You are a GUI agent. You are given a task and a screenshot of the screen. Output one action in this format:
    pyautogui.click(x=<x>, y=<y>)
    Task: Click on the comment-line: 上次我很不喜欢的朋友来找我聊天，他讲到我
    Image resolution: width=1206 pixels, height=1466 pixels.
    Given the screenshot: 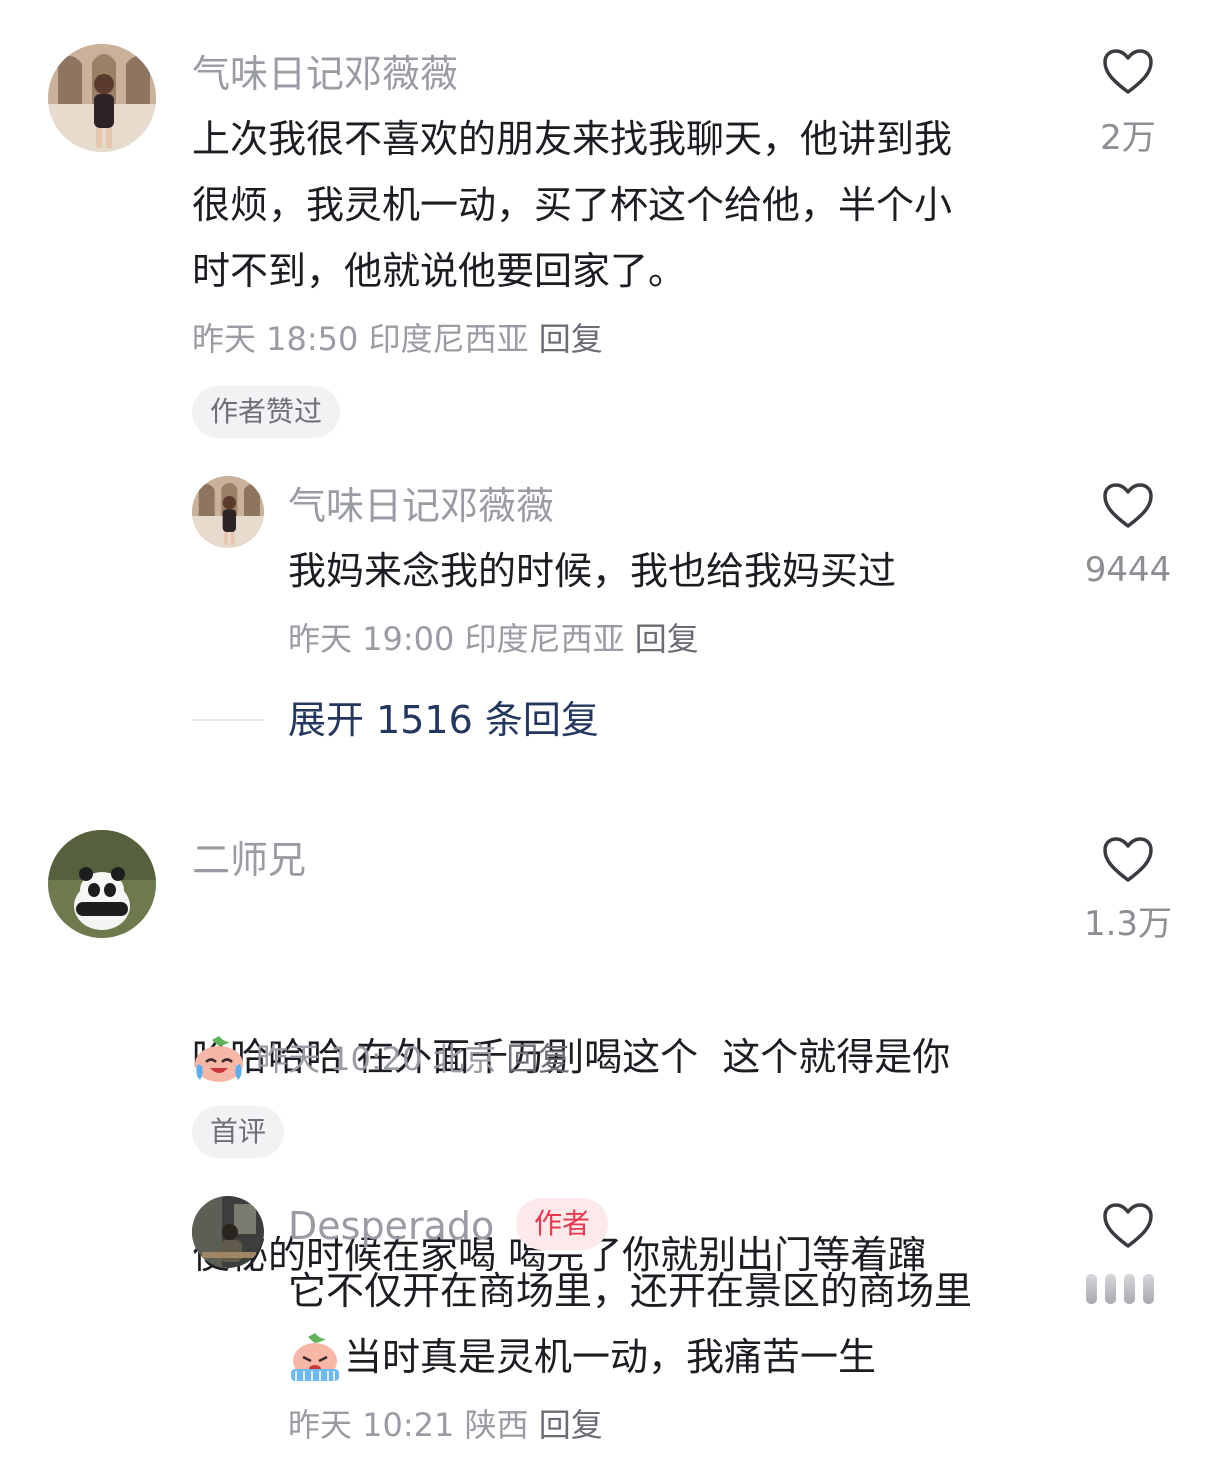 What is the action you would take?
    pyautogui.click(x=572, y=139)
    